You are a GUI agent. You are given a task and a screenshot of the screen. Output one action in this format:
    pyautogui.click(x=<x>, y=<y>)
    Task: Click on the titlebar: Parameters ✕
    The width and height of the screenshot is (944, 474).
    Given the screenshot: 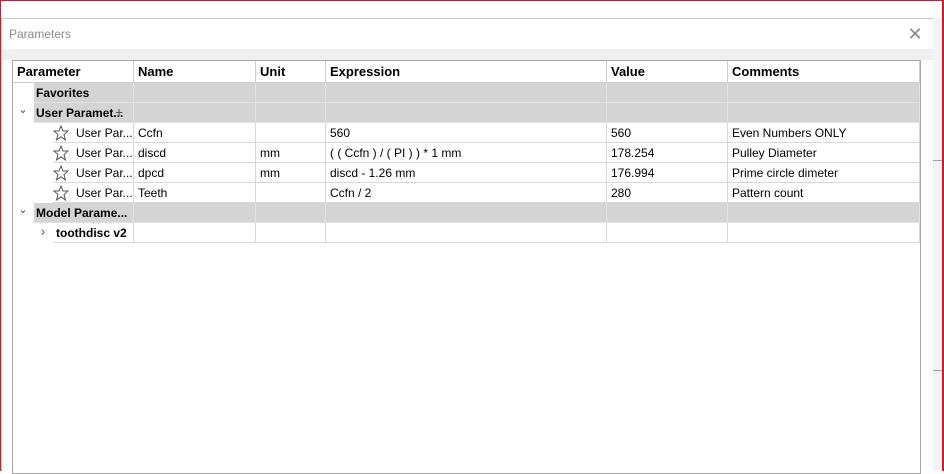 What is the action you would take?
    pyautogui.click(x=467, y=34)
    